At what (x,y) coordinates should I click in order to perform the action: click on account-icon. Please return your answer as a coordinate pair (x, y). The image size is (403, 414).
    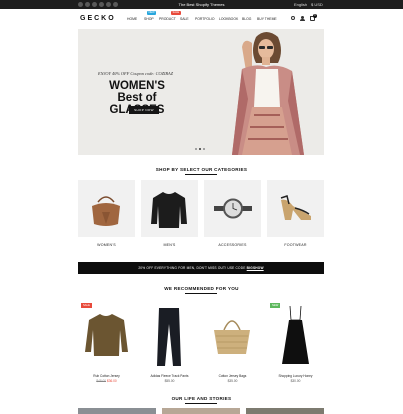
    Looking at the image, I should click on (302, 18).